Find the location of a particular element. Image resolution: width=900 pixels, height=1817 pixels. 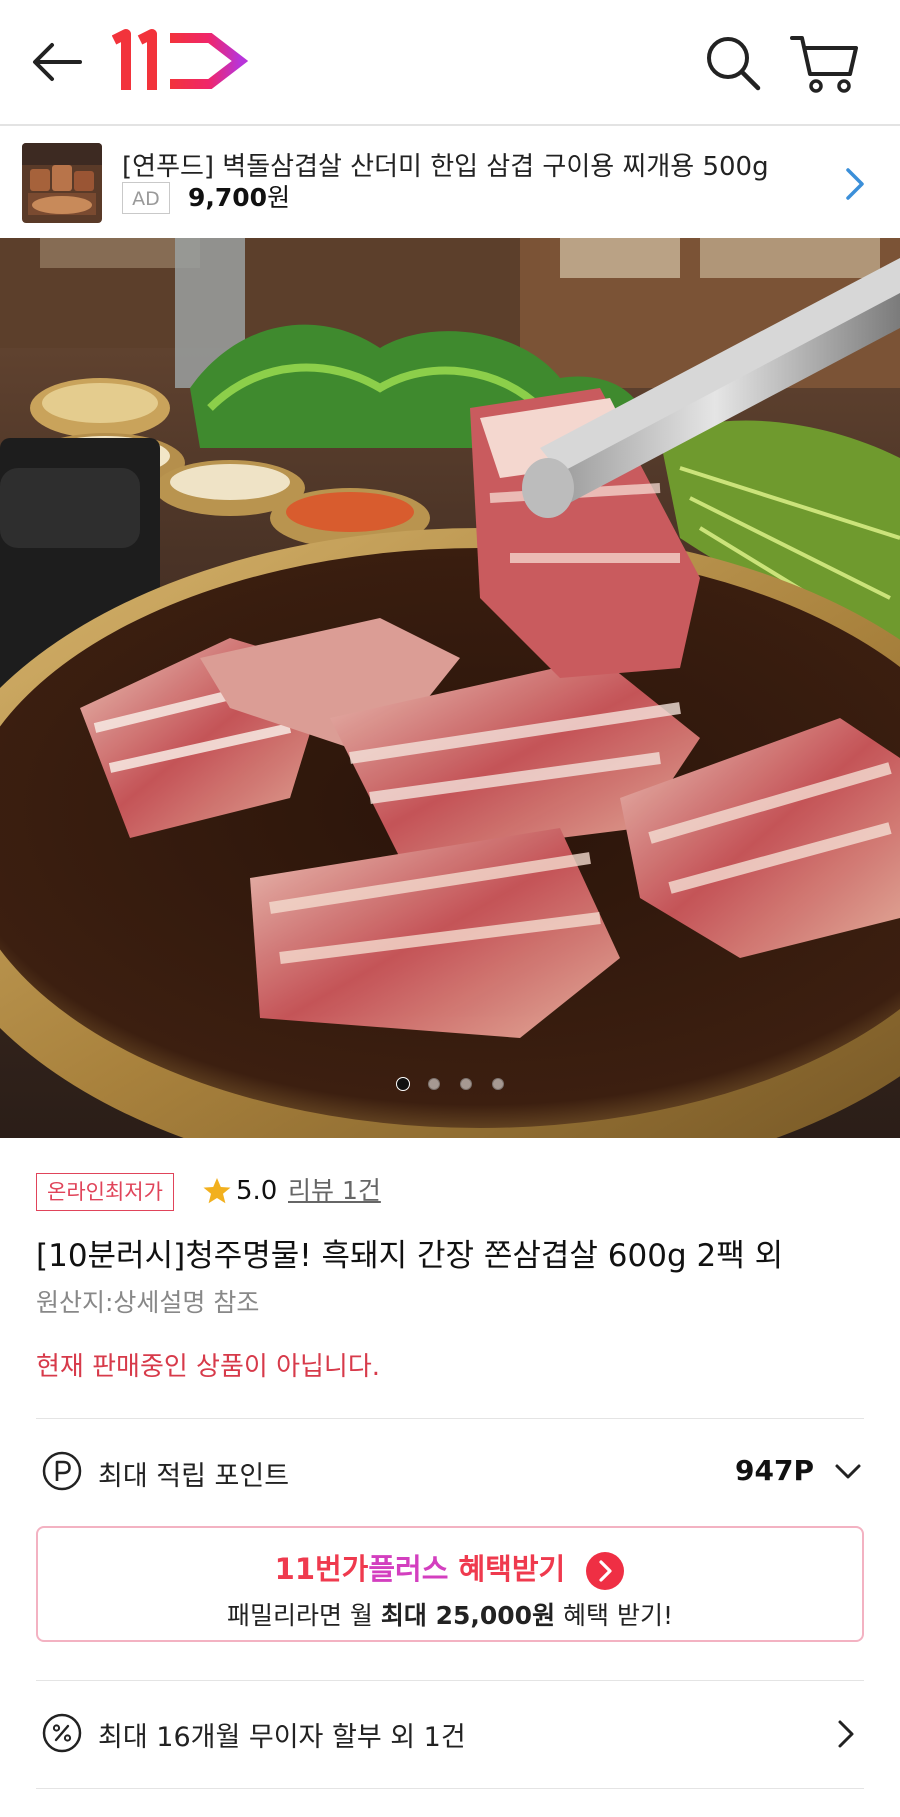

points-label: 최대 적립 포인트 is located at coordinates (194, 1476).